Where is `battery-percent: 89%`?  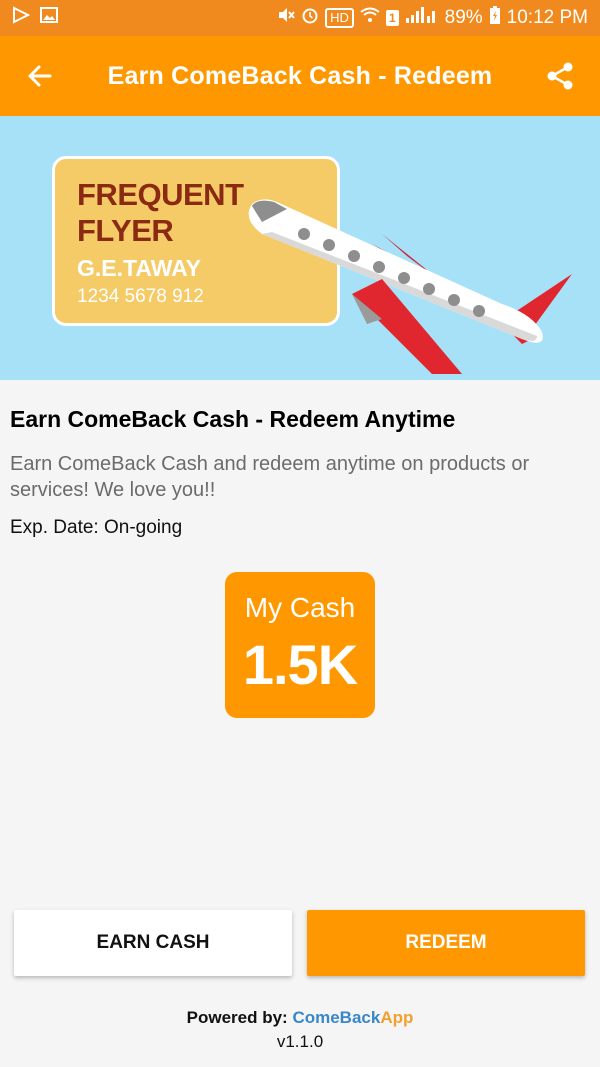 battery-percent: 89% is located at coordinates (463, 17).